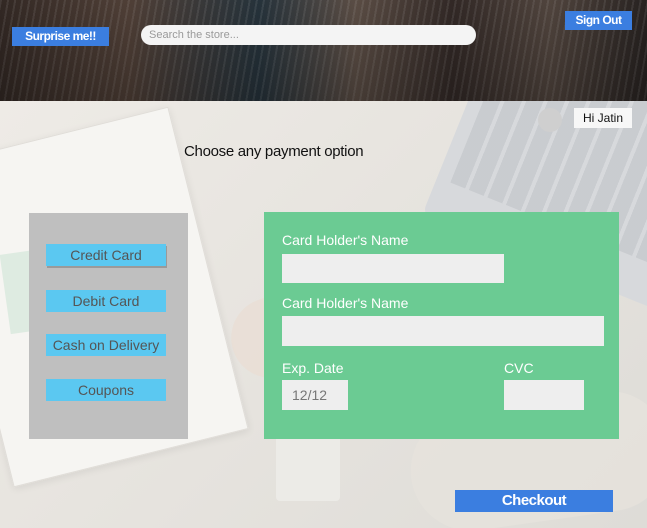  I want to click on option-credit-card: Credit Card, so click(106, 255).